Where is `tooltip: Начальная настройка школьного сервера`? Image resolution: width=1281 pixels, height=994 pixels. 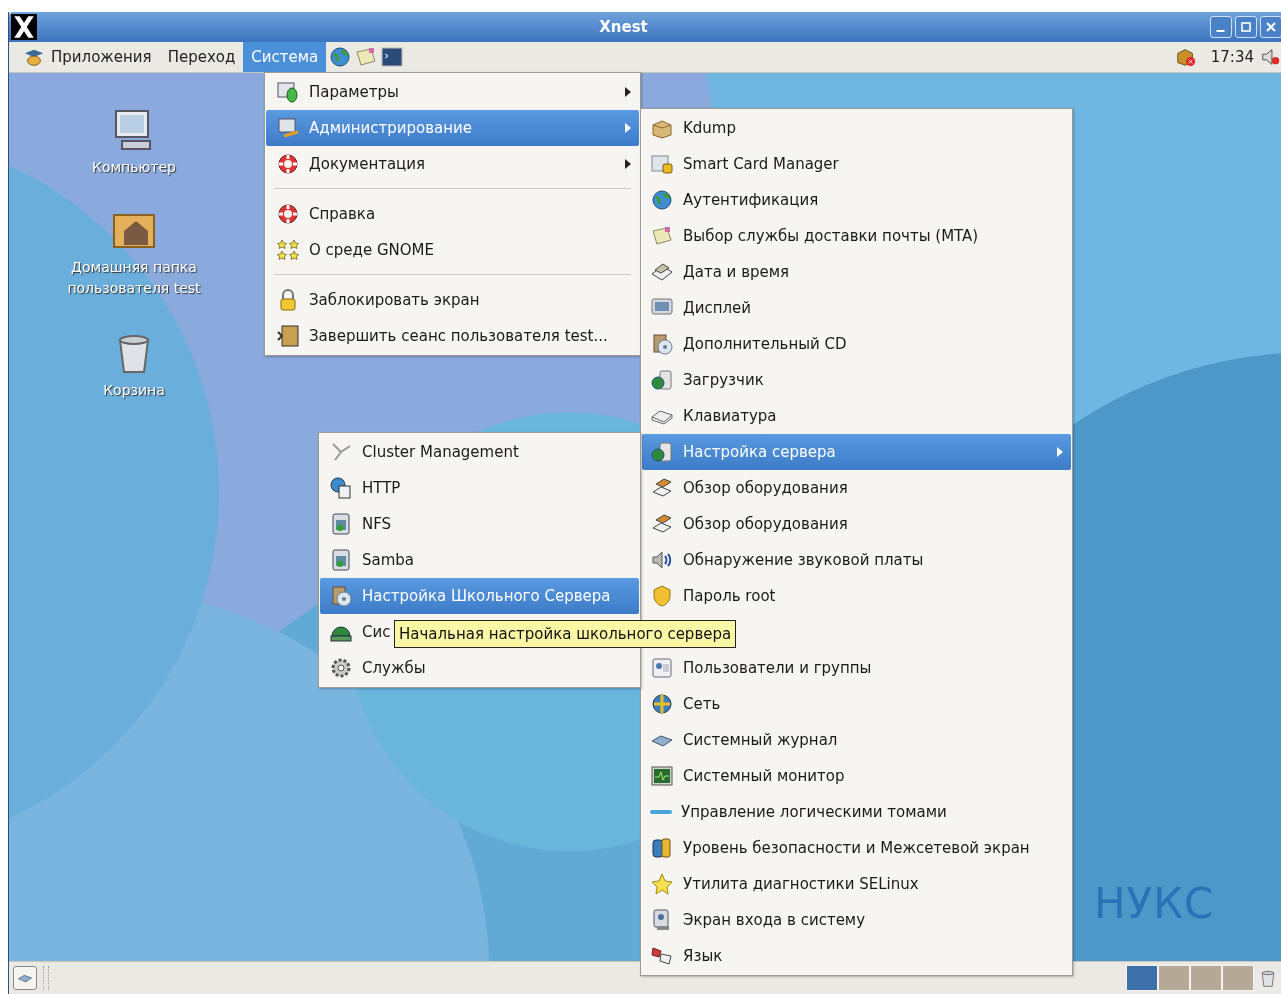
tooltip: Начальная настройка школьного сервера is located at coordinates (565, 634).